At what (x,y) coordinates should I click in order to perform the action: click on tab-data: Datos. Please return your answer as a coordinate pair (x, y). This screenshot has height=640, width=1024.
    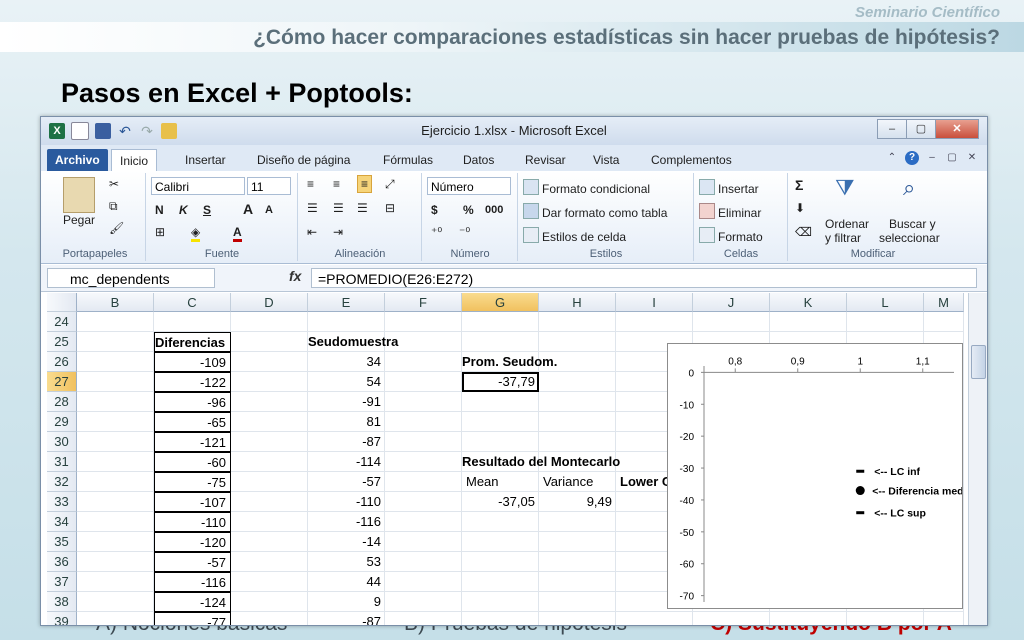
    Looking at the image, I should click on (478, 160).